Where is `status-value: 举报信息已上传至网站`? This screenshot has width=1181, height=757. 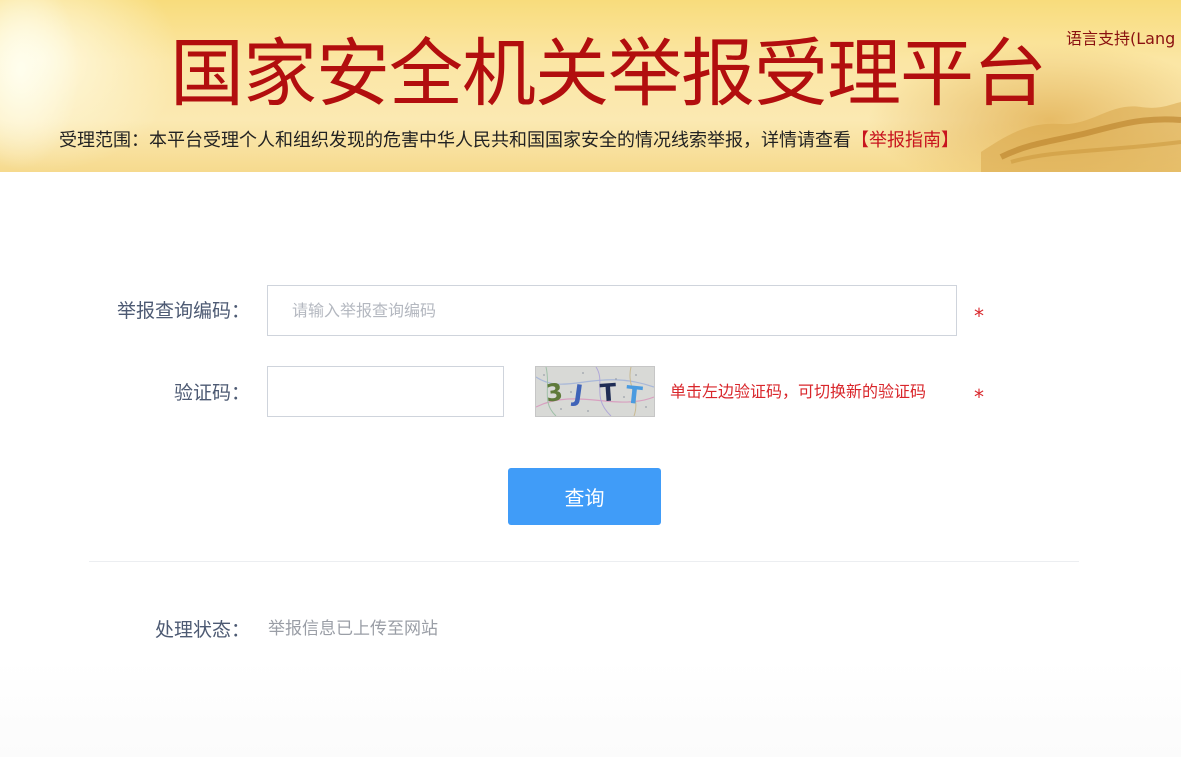 status-value: 举报信息已上传至网站 is located at coordinates (353, 629).